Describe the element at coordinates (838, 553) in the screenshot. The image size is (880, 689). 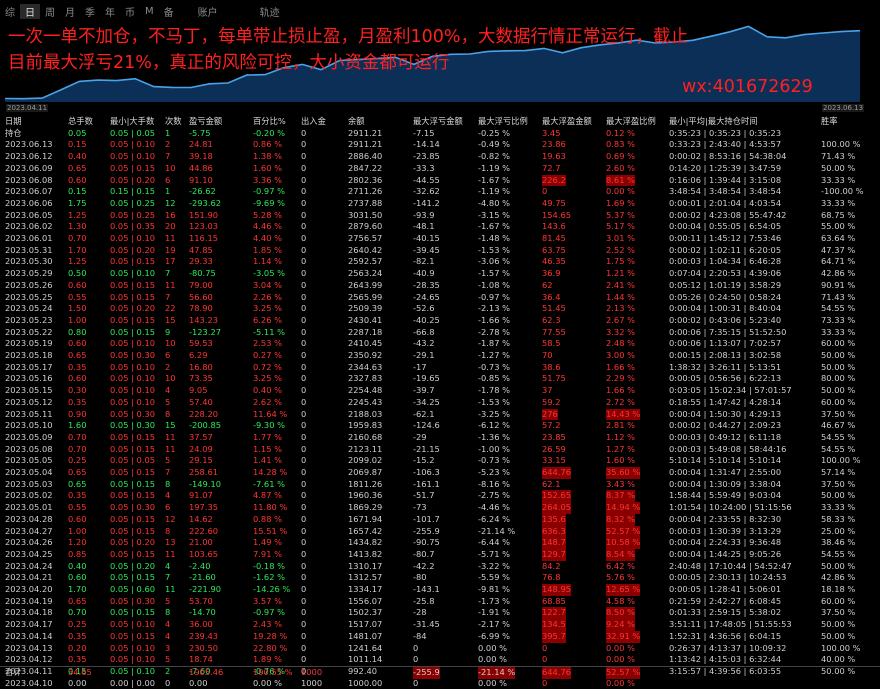
I see `cell-13: 54.55 %` at that location.